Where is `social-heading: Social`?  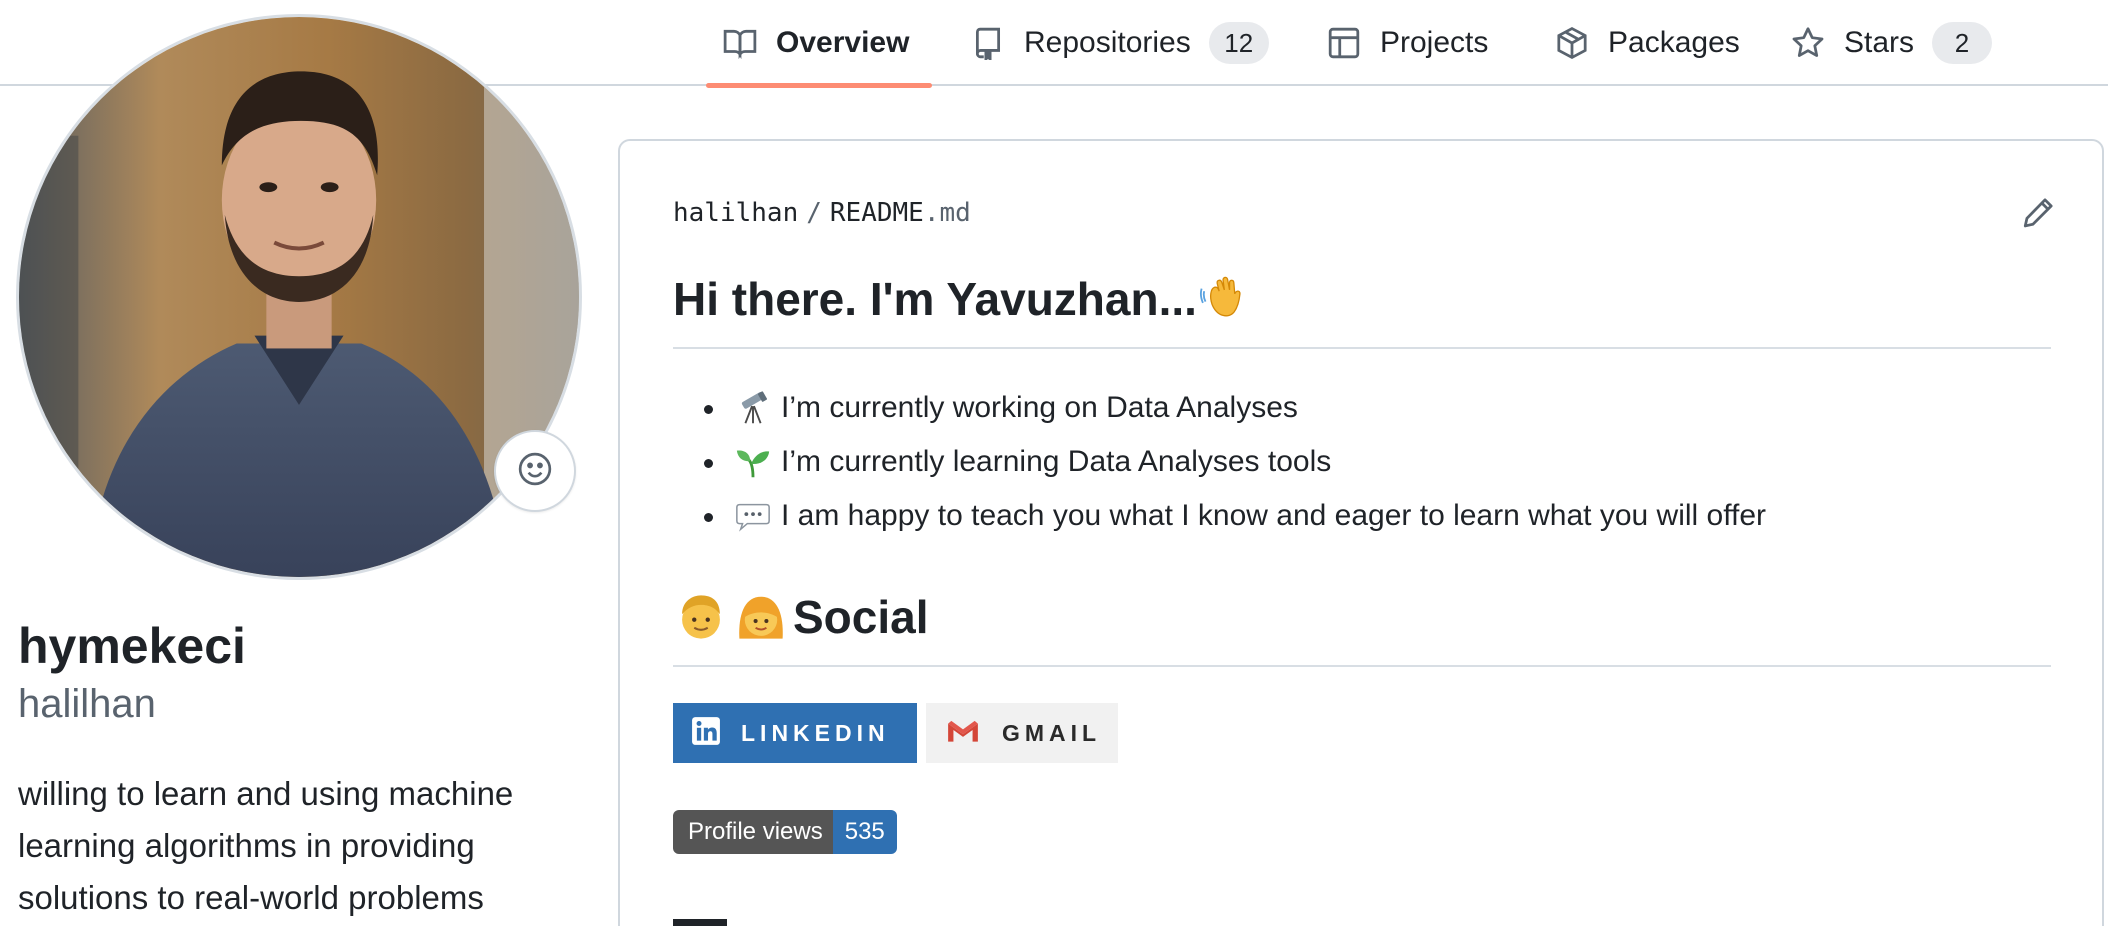 social-heading: Social is located at coordinates (801, 617).